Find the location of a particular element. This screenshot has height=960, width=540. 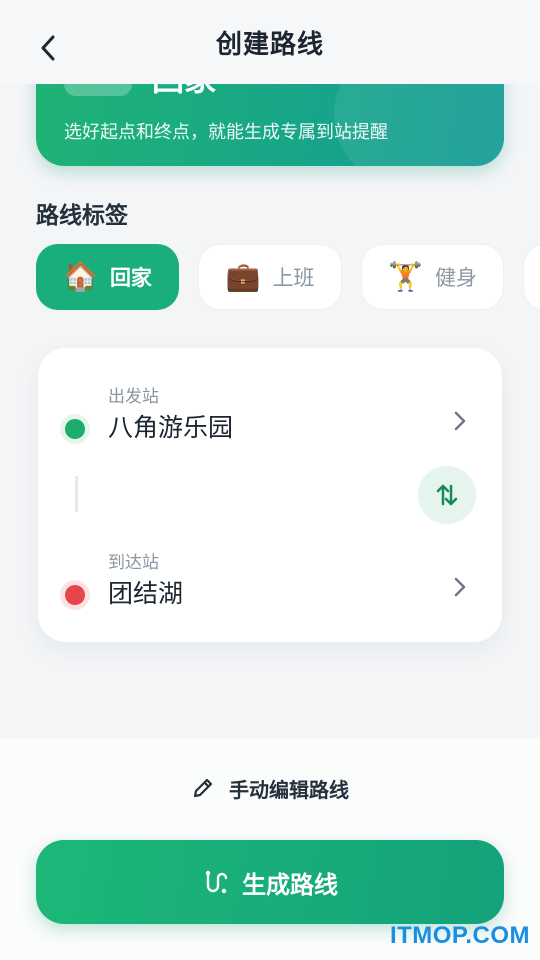

swap-stations-button is located at coordinates (447, 495).